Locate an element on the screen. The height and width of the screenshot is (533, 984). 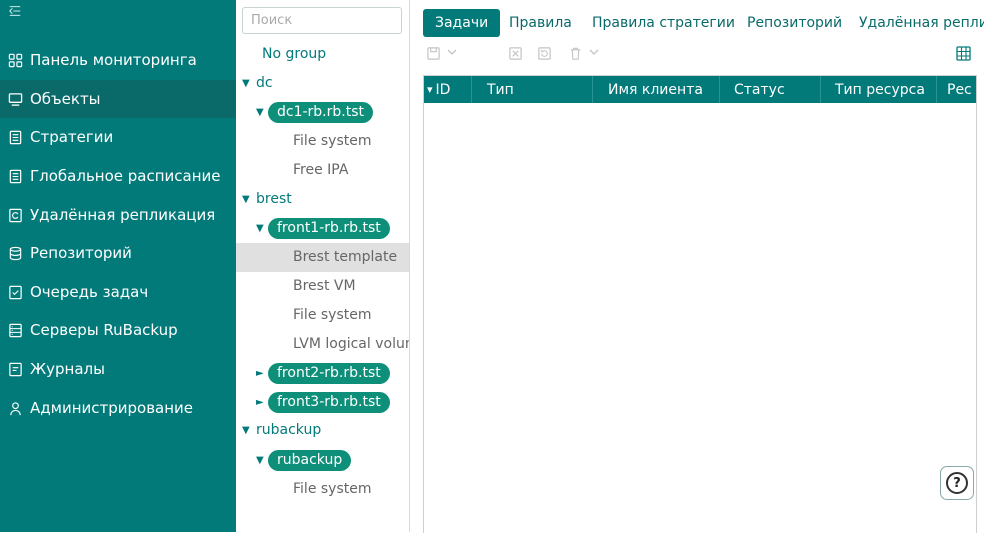
tree-resource: Brest VM is located at coordinates (324, 286).